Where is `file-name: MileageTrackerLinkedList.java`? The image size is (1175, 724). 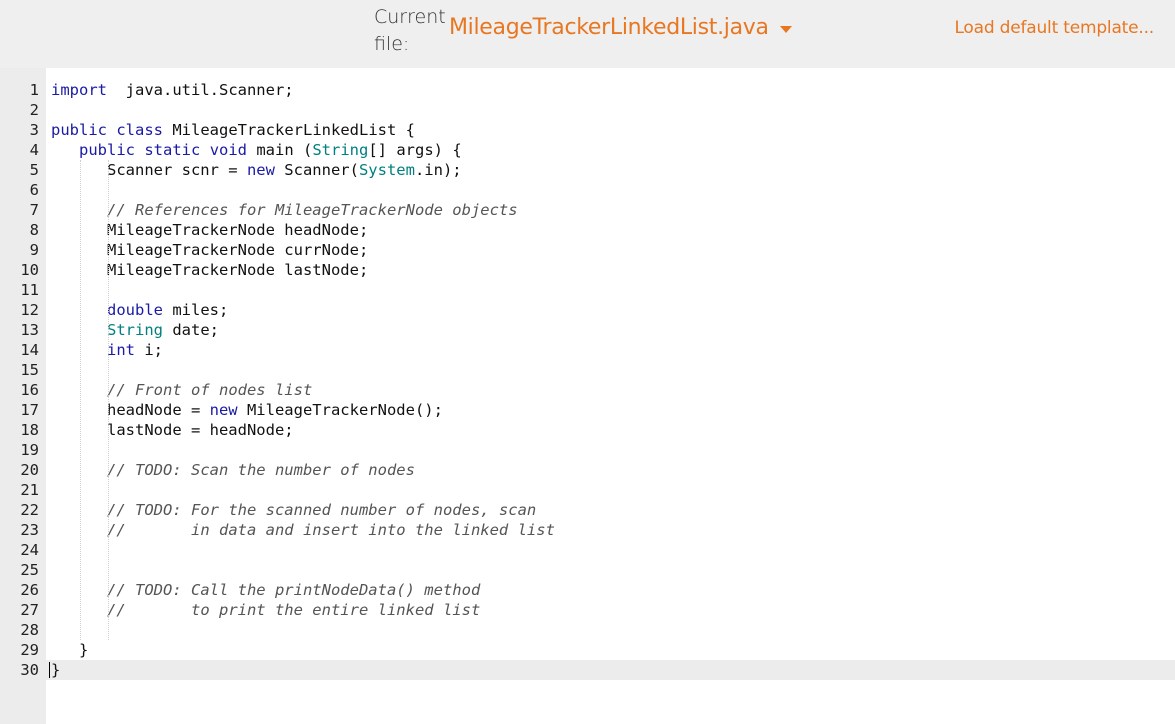
file-name: MileageTrackerLinkedList.java is located at coordinates (609, 27).